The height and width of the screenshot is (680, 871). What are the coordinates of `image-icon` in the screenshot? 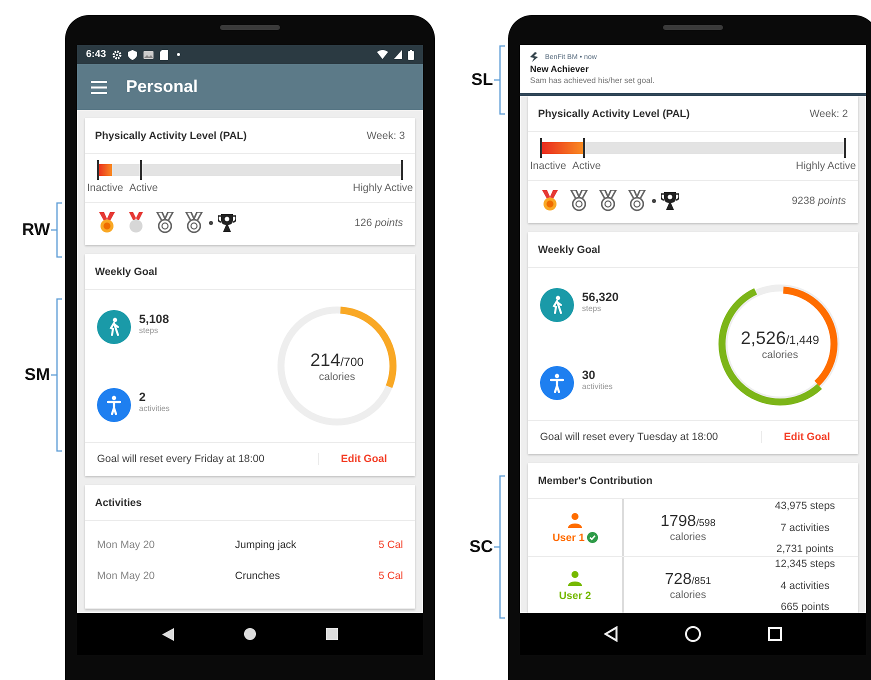 It's located at (148, 55).